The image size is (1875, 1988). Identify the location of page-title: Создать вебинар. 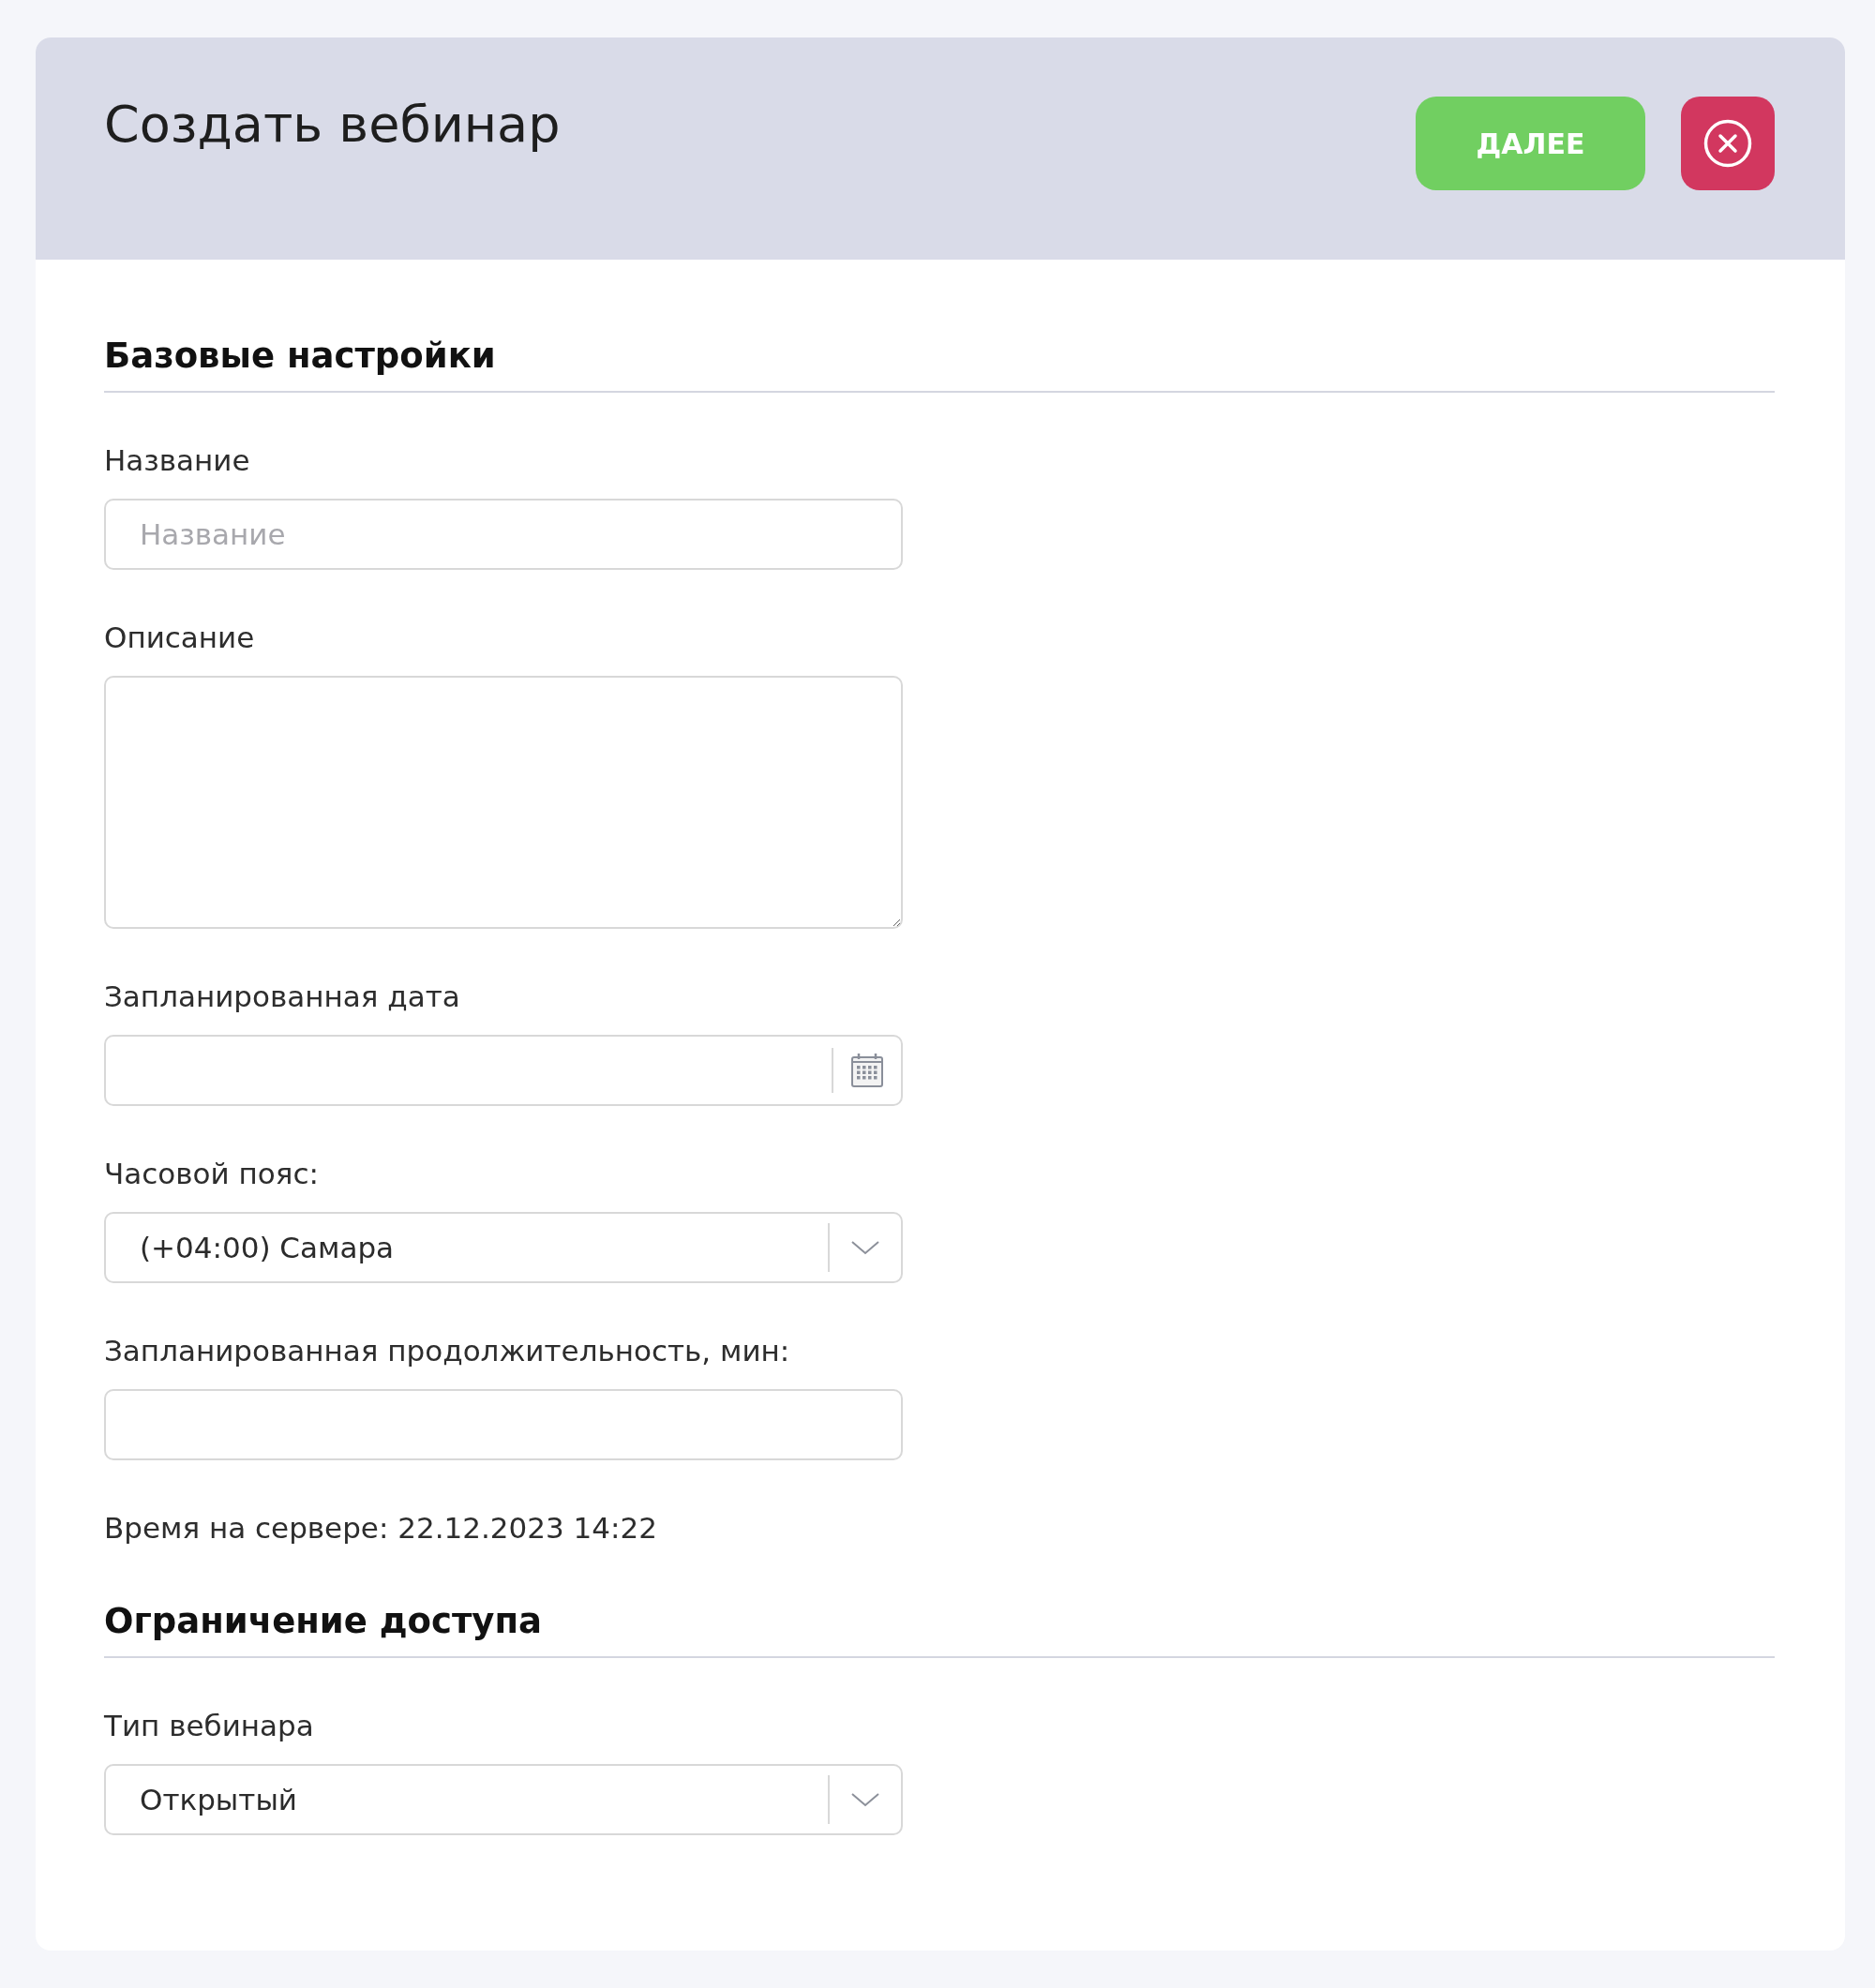
(332, 125).